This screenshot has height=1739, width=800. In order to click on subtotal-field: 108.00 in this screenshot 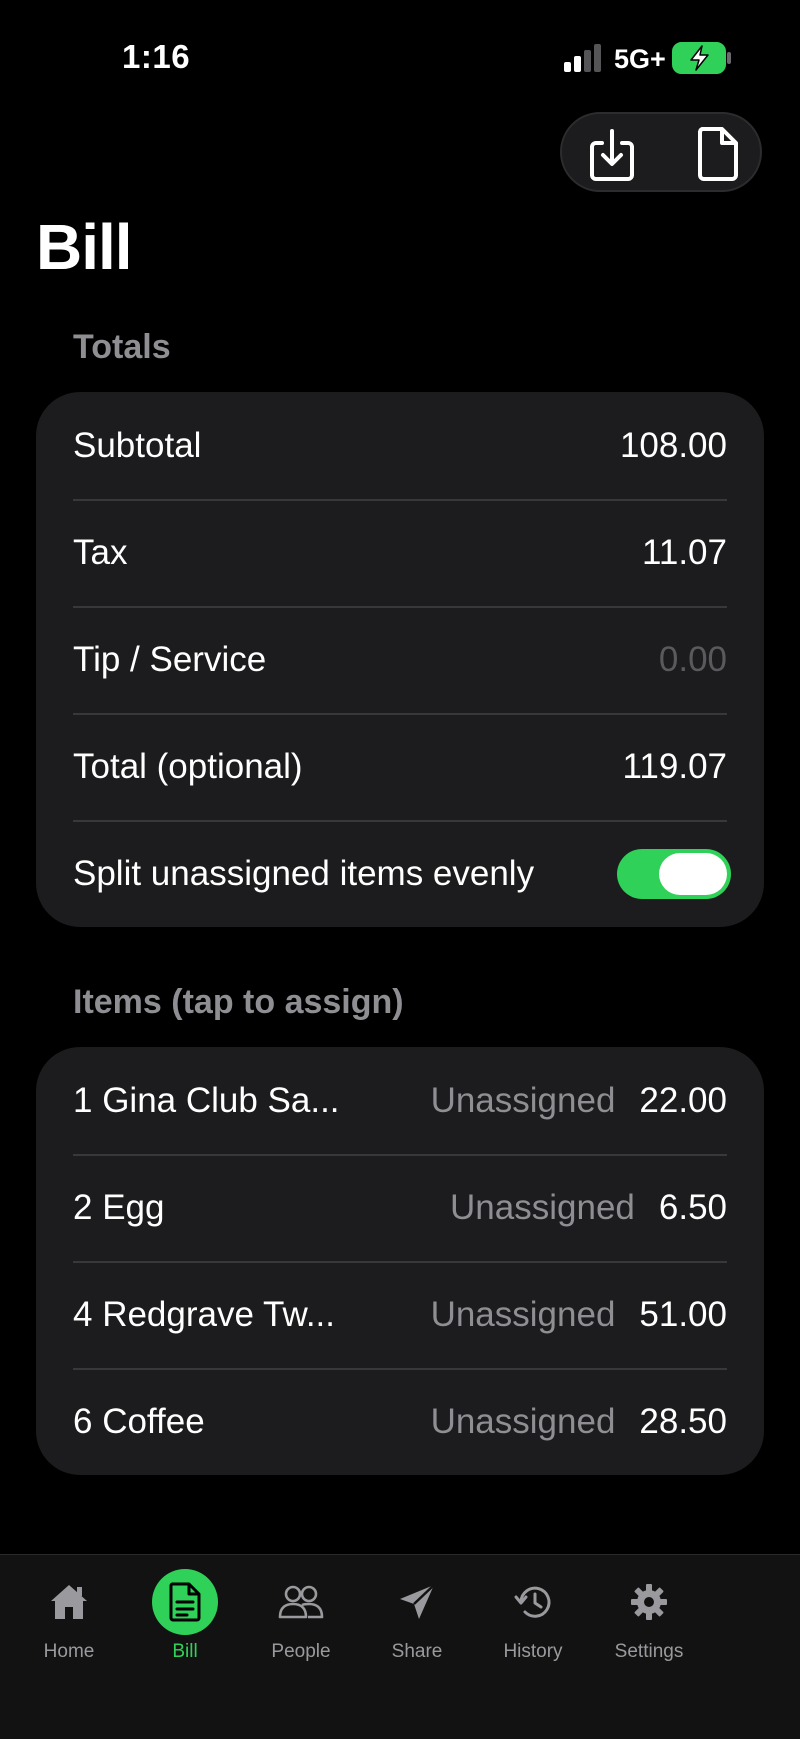, I will do `click(673, 446)`.